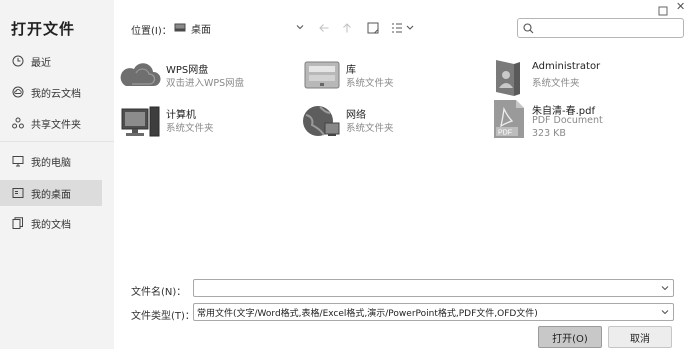 The image size is (690, 349). What do you see at coordinates (18, 161) in the screenshot?
I see `monitor-icon` at bounding box center [18, 161].